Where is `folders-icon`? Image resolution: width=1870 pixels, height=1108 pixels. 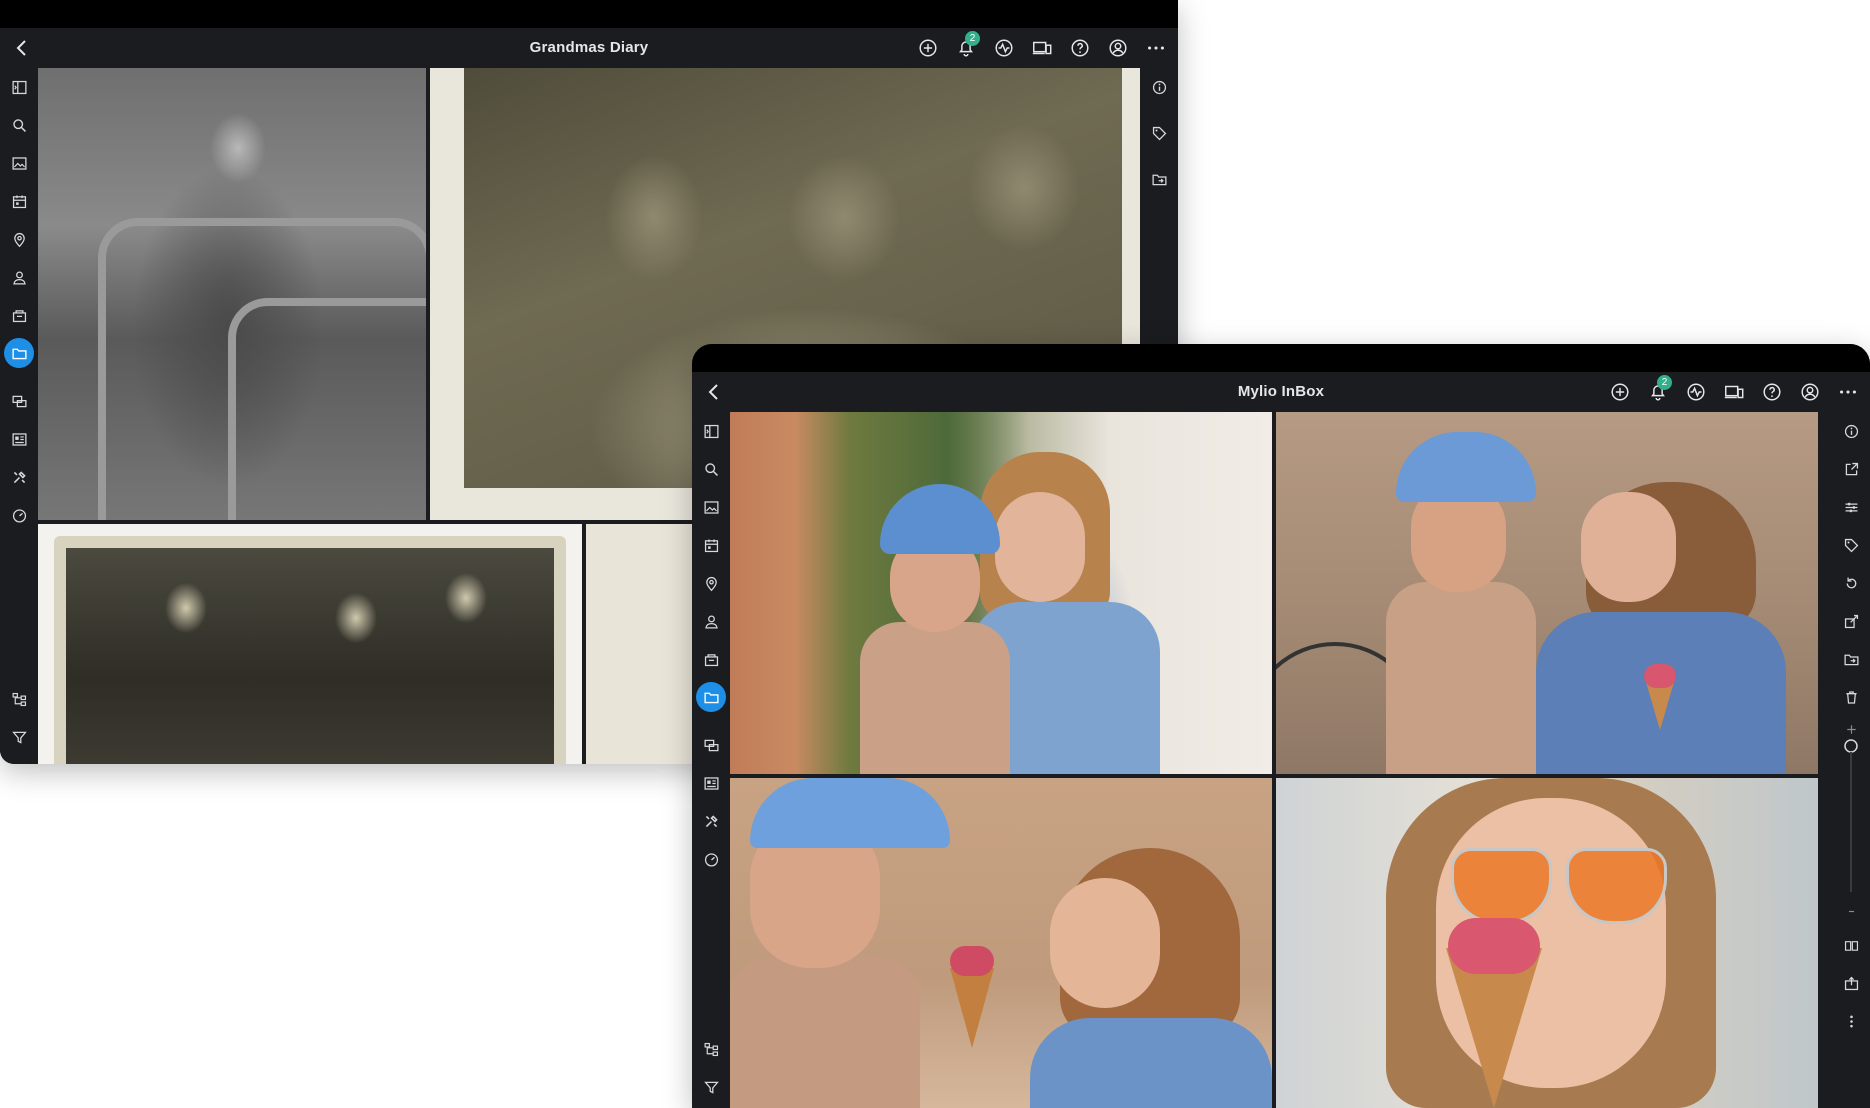
folders-icon is located at coordinates (711, 697).